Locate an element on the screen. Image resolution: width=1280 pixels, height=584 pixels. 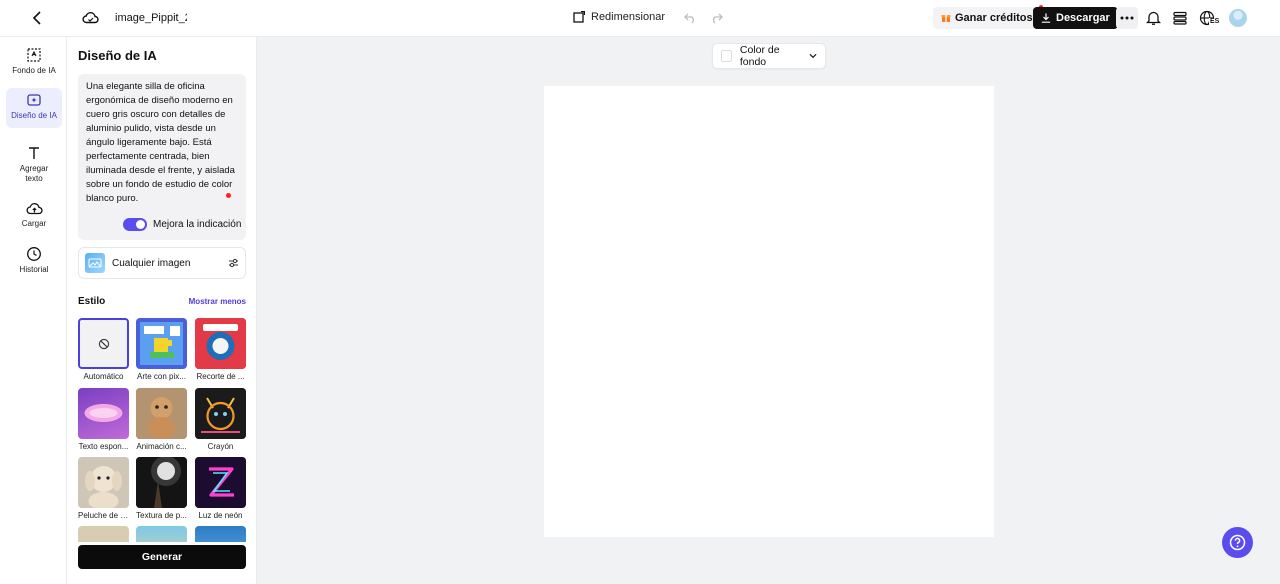
download-icon is located at coordinates (1046, 18).